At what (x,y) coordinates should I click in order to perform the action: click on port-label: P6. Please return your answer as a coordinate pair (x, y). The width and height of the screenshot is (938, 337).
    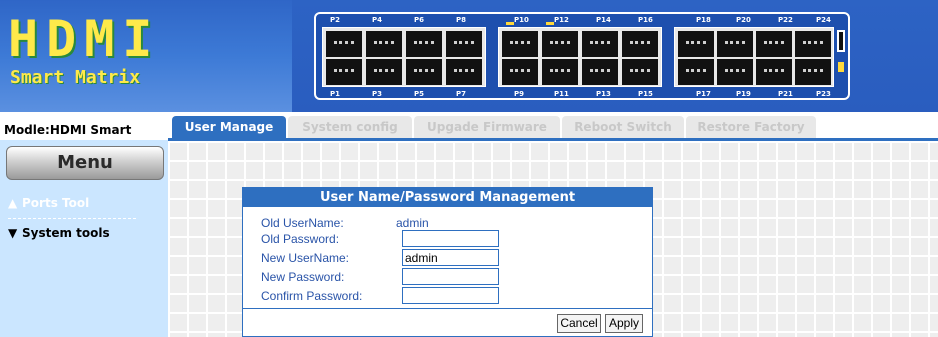
    Looking at the image, I should click on (419, 20).